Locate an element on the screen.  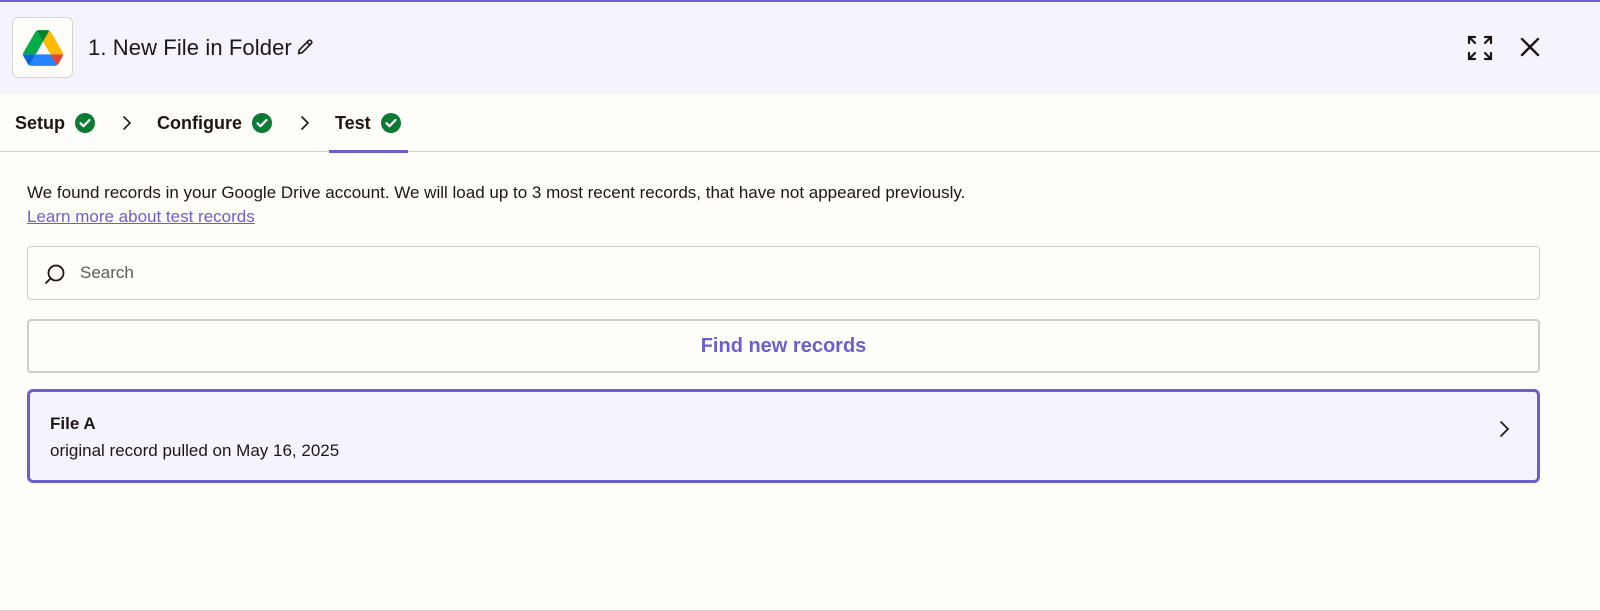
tab-label: Setup is located at coordinates (40, 122).